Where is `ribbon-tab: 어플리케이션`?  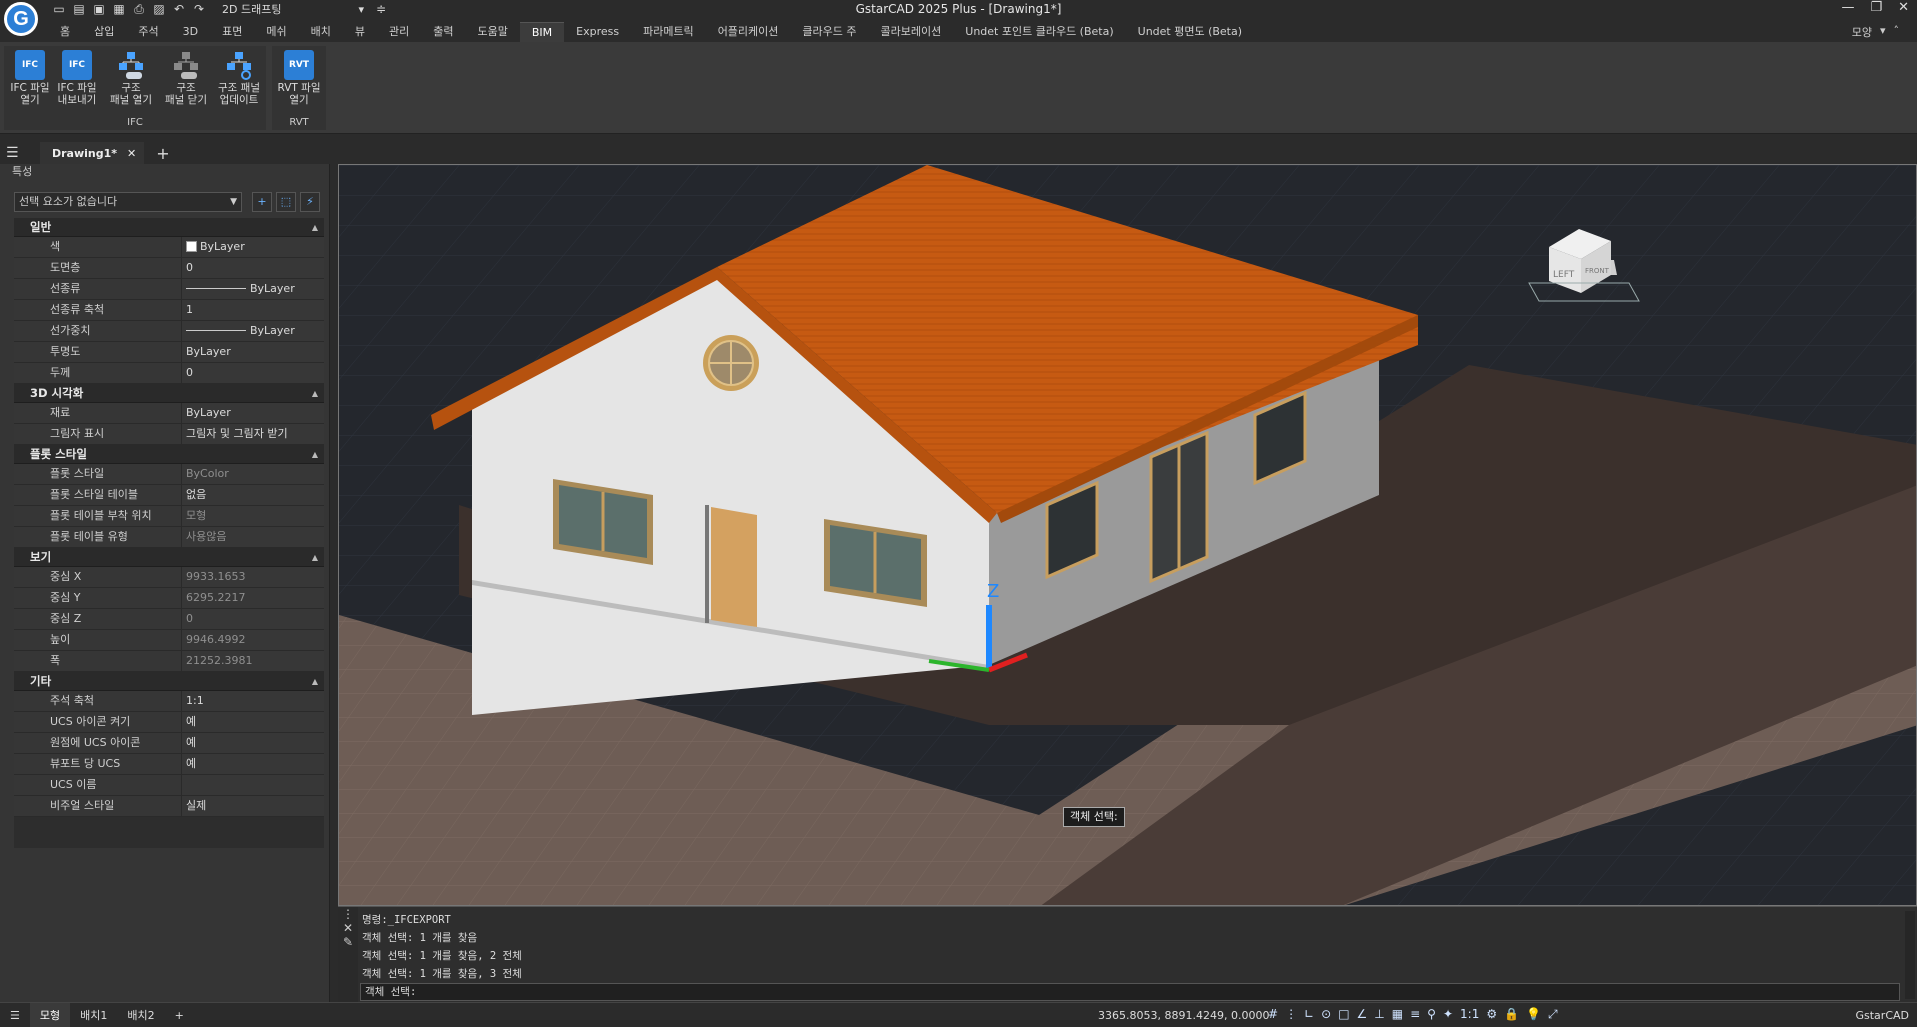
ribbon-tab: 어플리케이션 is located at coordinates (748, 32).